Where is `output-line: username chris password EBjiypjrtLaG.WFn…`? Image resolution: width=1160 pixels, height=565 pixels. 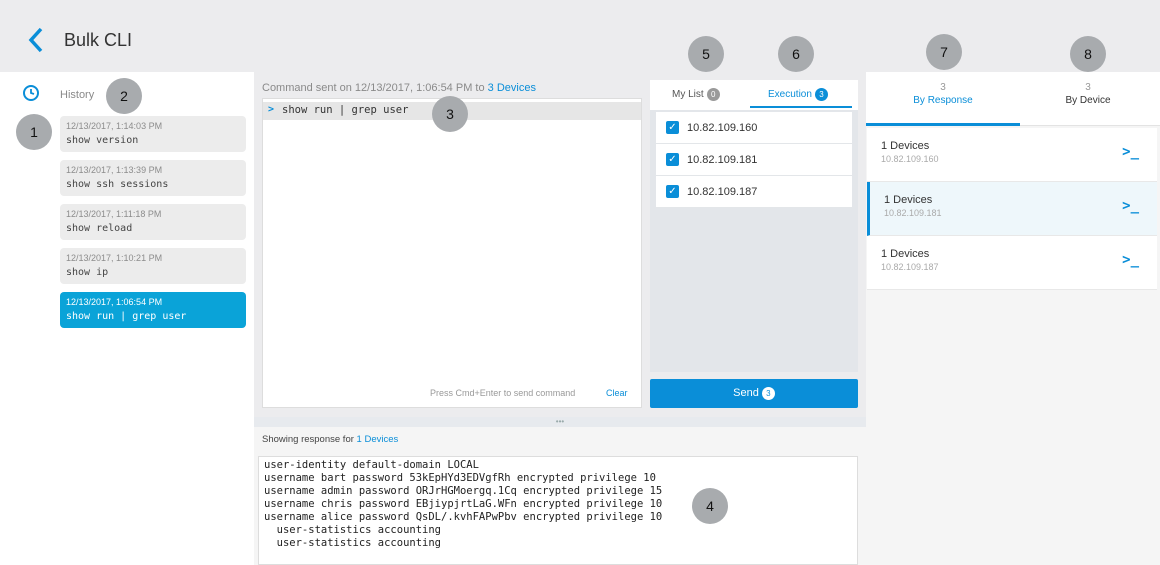
output-line: username chris password EBjiypjrtLaG.WFn… is located at coordinates (463, 504).